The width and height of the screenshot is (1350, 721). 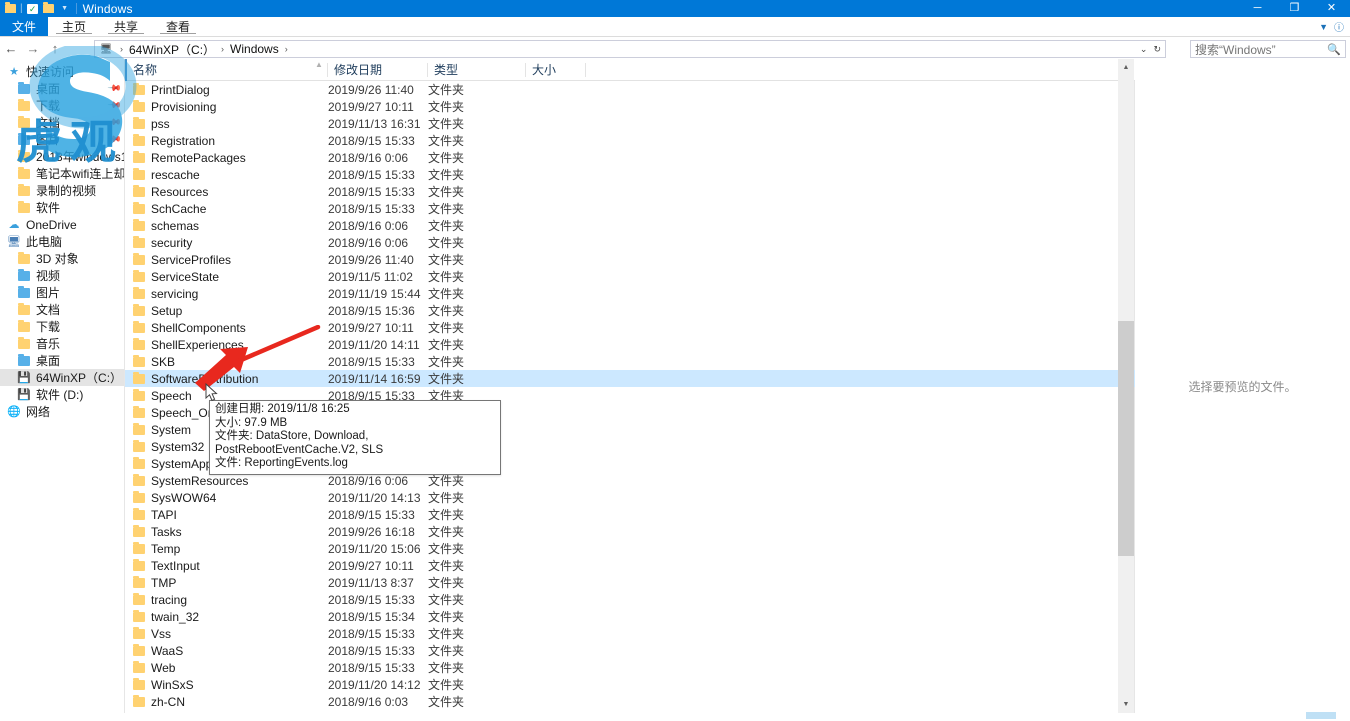 I want to click on sidebar-item-9: ☁ OneDrive, so click(x=62, y=224).